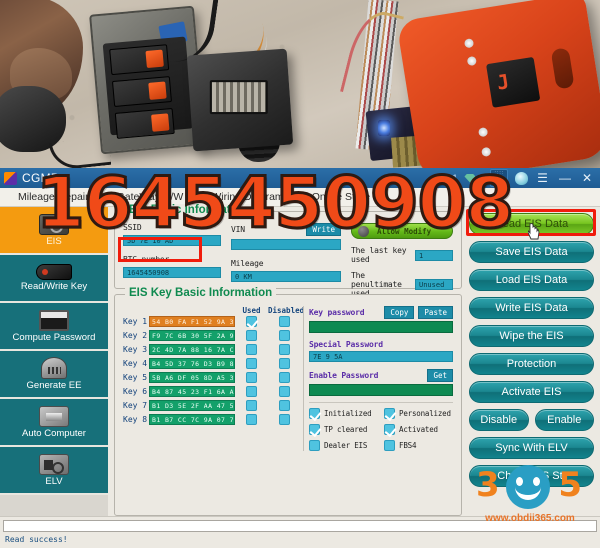 This screenshot has height=548, width=600. Describe the element at coordinates (542, 178) in the screenshot. I see `hamburger-menu-icon: ☰` at that location.